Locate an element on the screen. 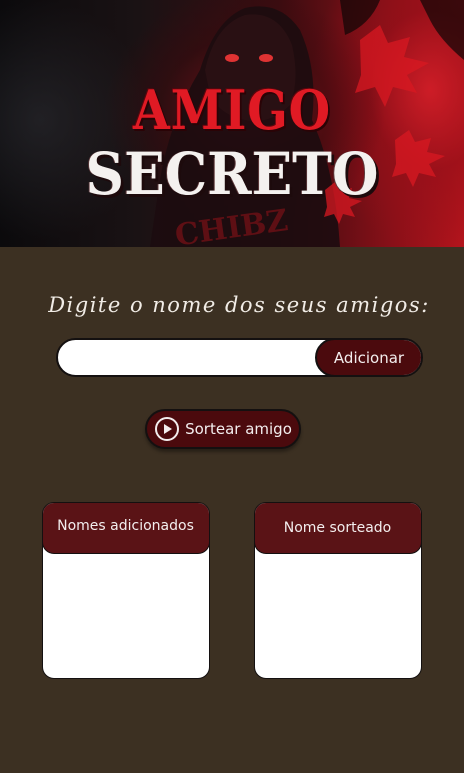  add-friend-form: Adicionar is located at coordinates (239, 357).